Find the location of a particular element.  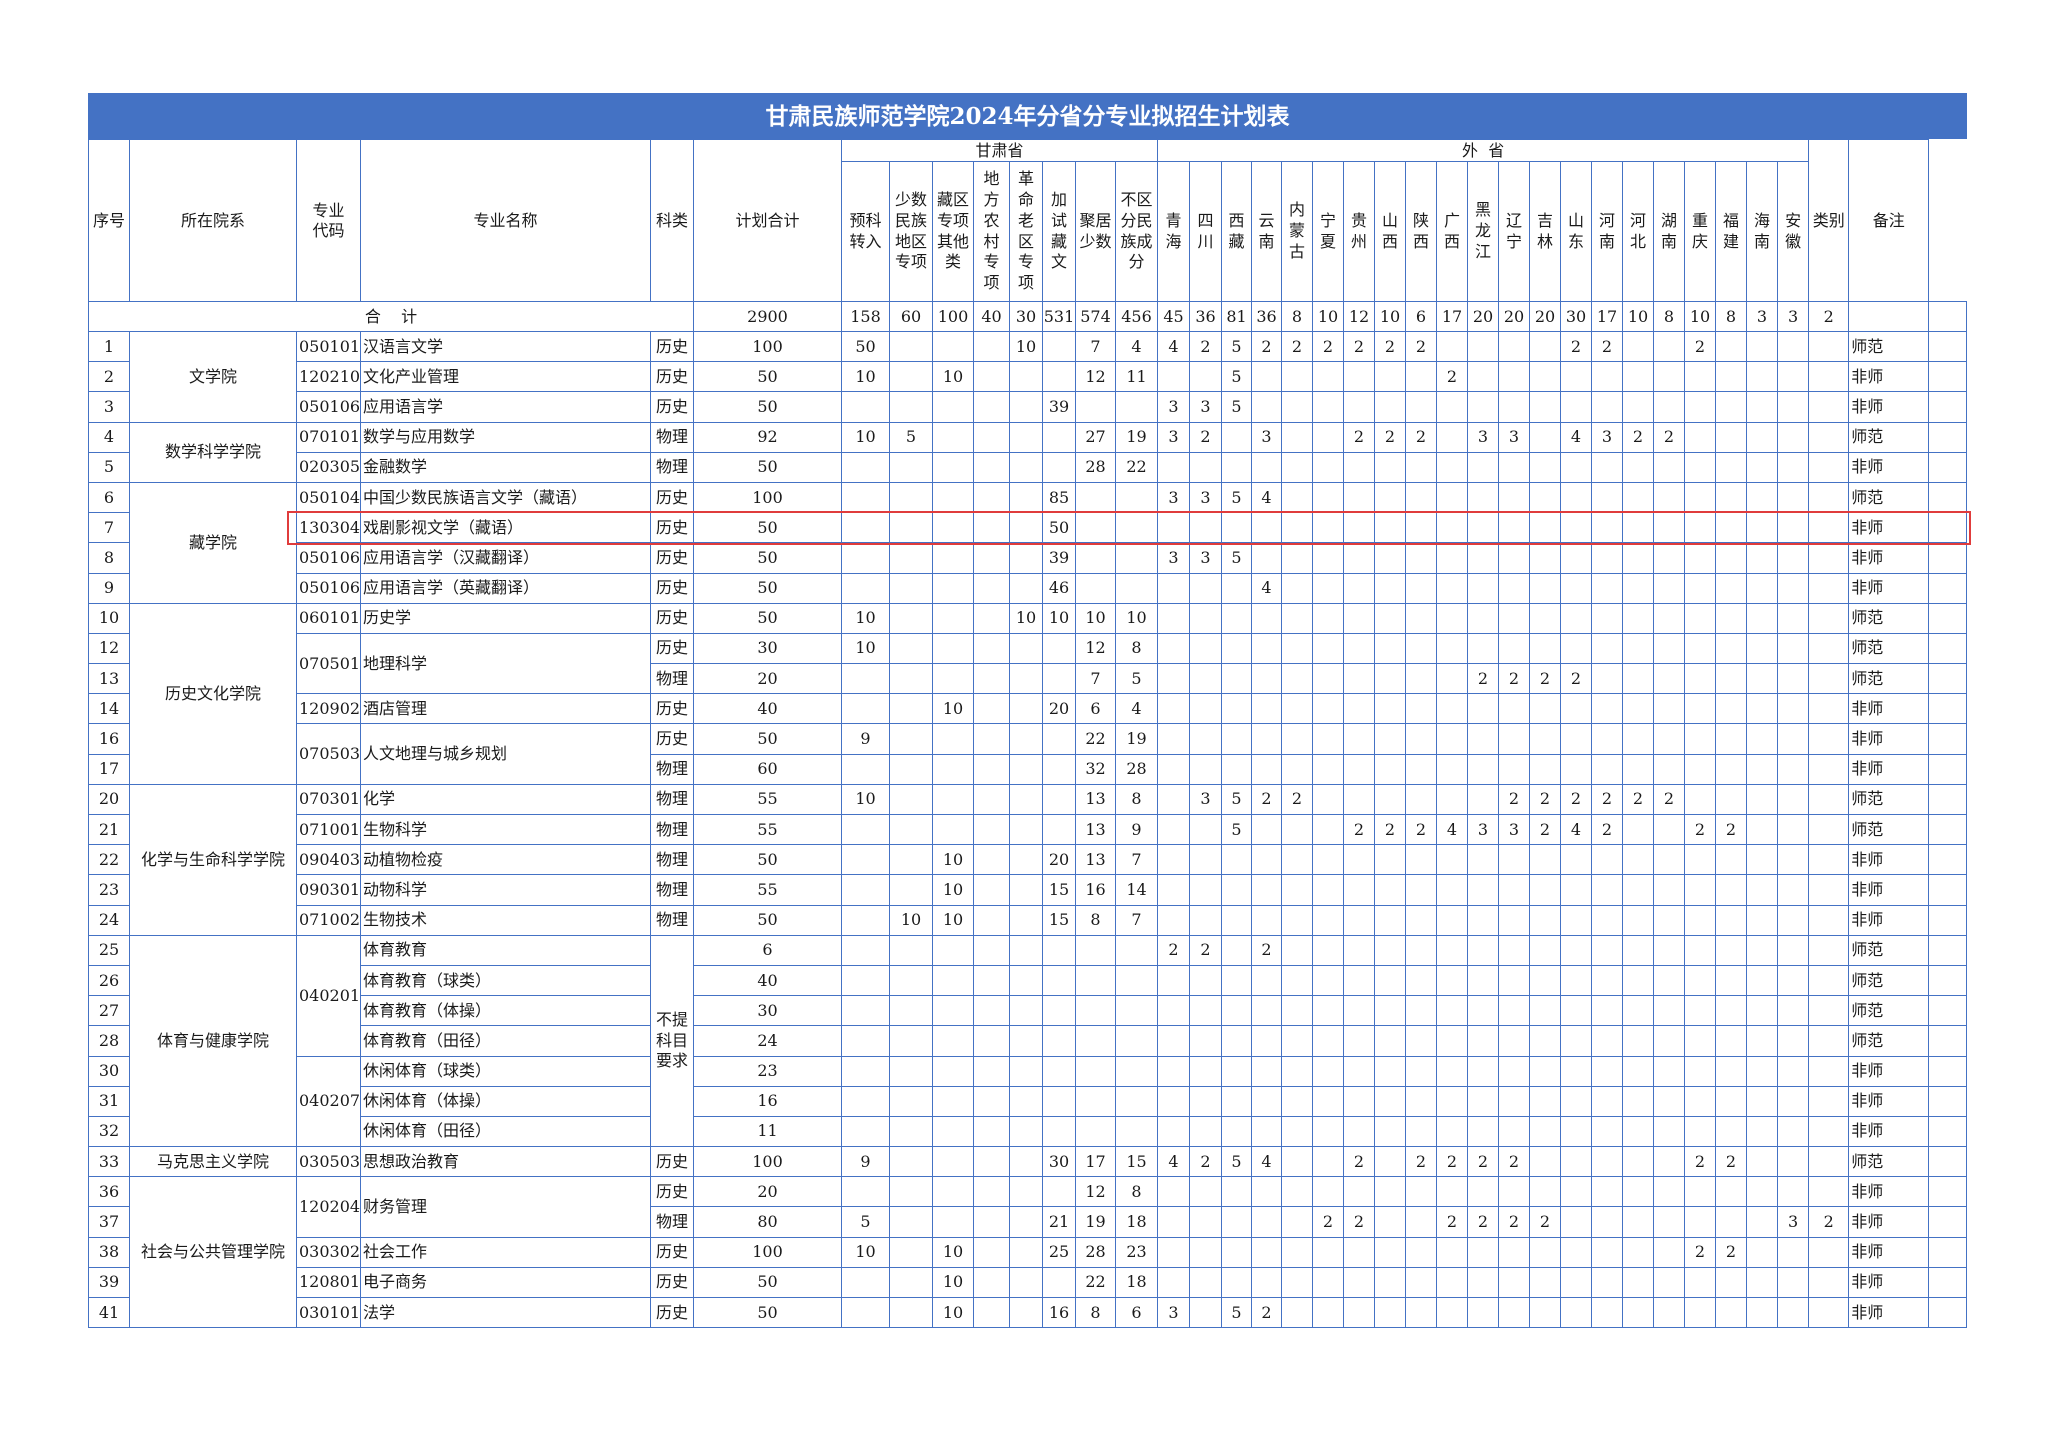

header-province: 山东 is located at coordinates (1576, 231).